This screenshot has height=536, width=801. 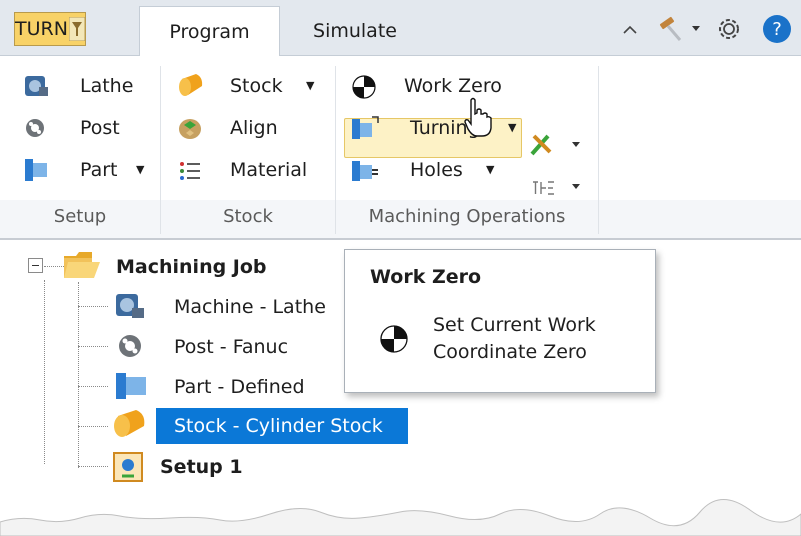 I want to click on tree-item-setup: Setup 1, so click(x=201, y=467).